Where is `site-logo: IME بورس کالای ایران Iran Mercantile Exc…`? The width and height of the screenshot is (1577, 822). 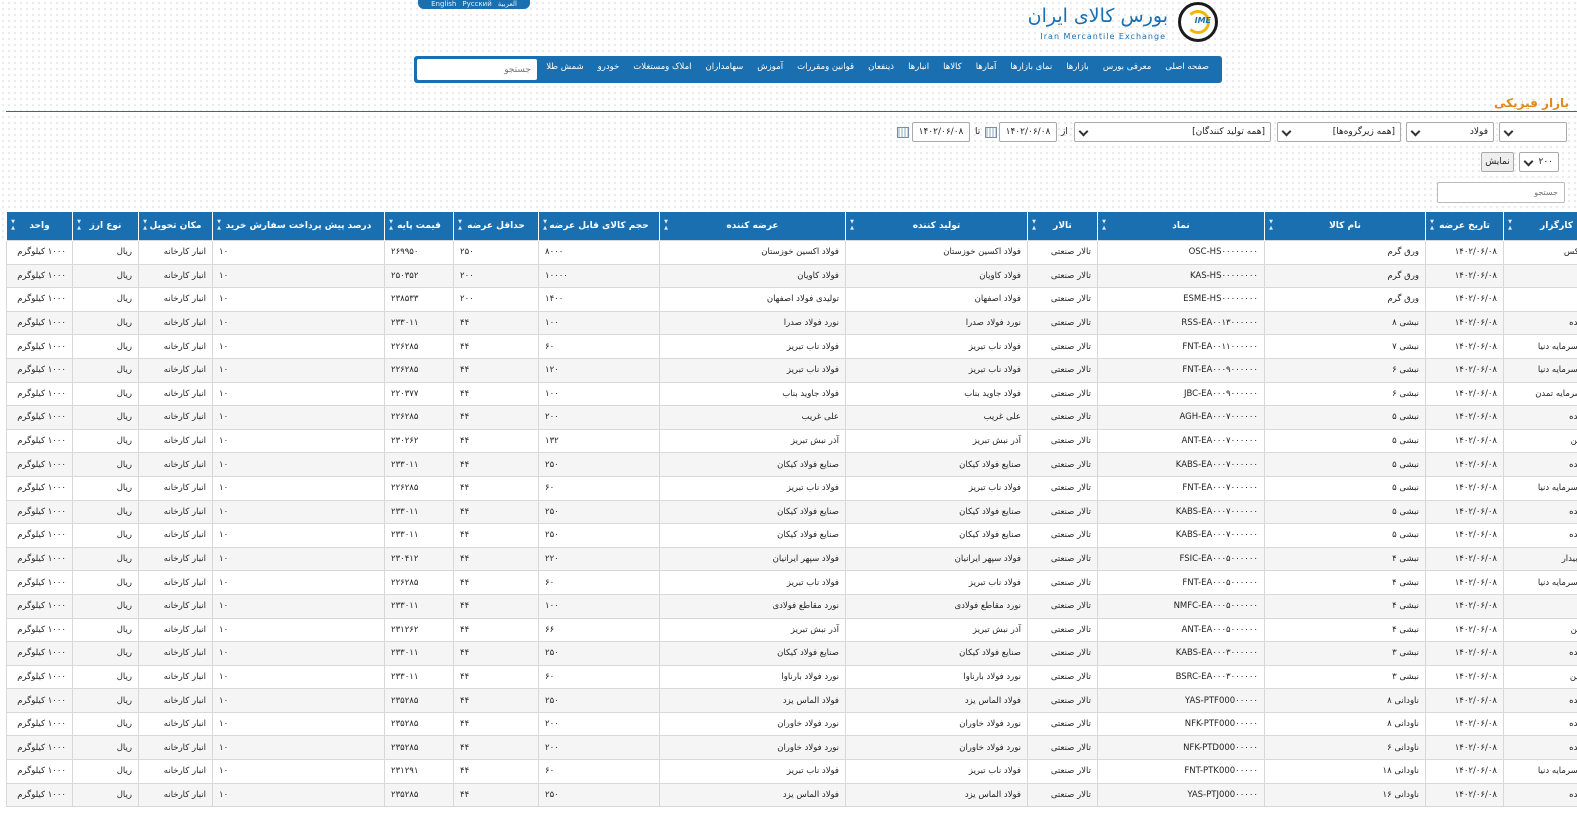
site-logo: IME بورس کالای ایران Iran Mercantile Exc… is located at coordinates (1124, 24).